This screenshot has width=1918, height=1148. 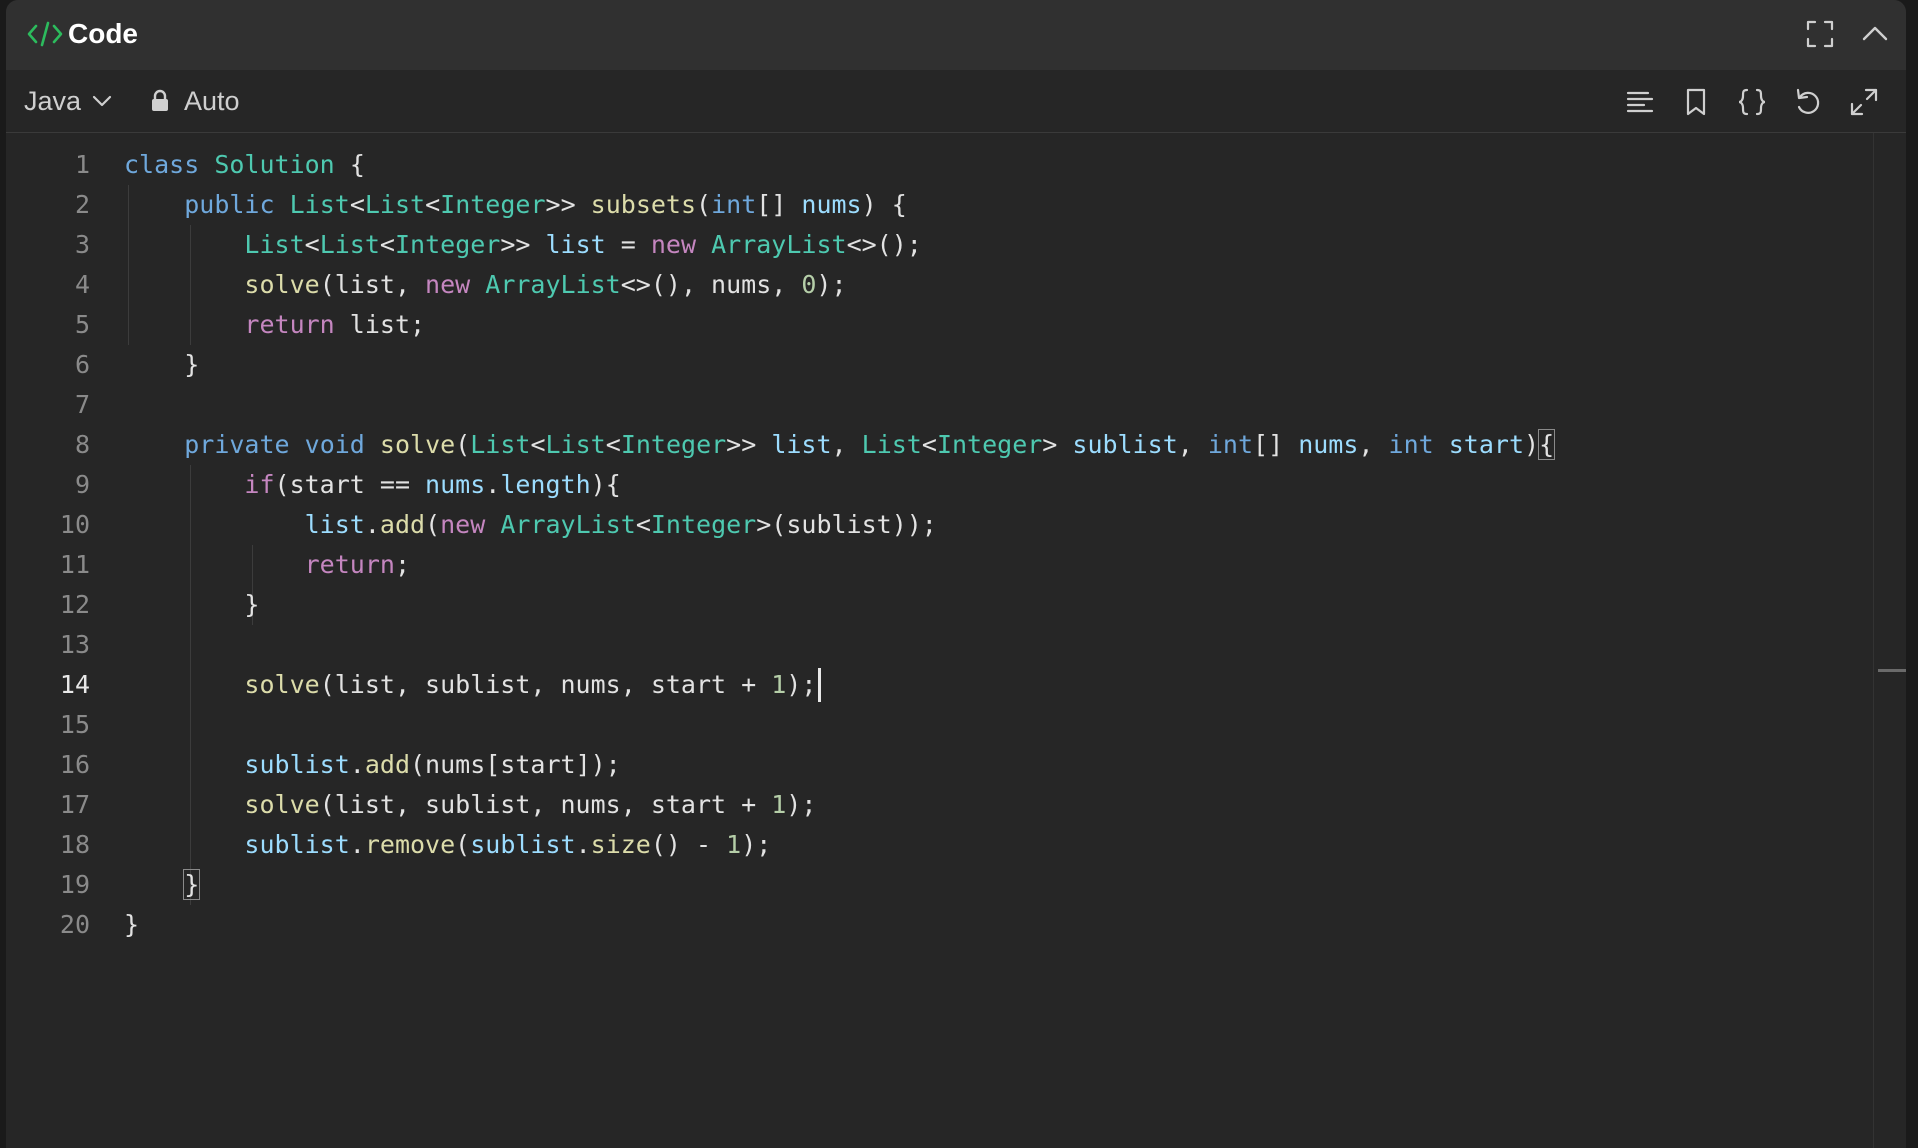 I want to click on code-icon, so click(x=45, y=34).